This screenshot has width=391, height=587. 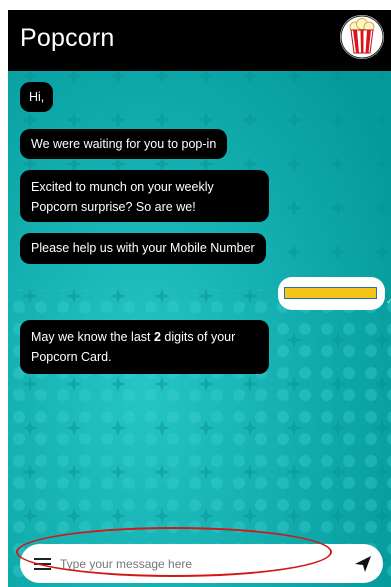 What do you see at coordinates (92, 337) in the screenshot?
I see `message-text: May we know the last` at bounding box center [92, 337].